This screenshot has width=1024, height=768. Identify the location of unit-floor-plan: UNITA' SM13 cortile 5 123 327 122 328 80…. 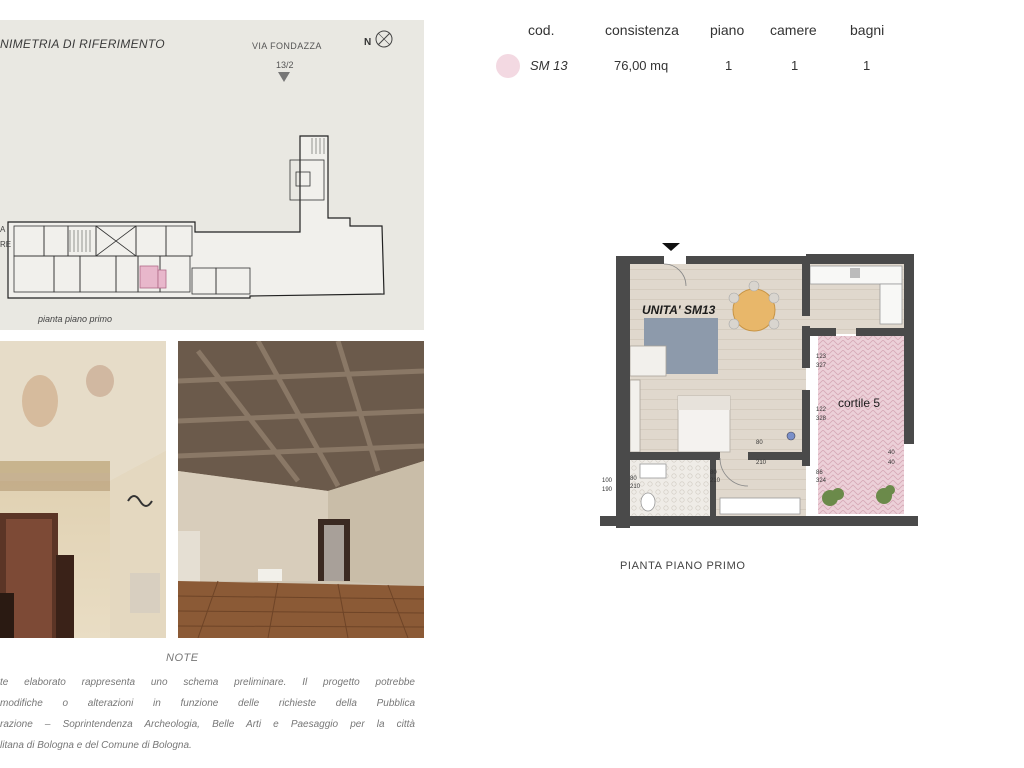
(759, 385).